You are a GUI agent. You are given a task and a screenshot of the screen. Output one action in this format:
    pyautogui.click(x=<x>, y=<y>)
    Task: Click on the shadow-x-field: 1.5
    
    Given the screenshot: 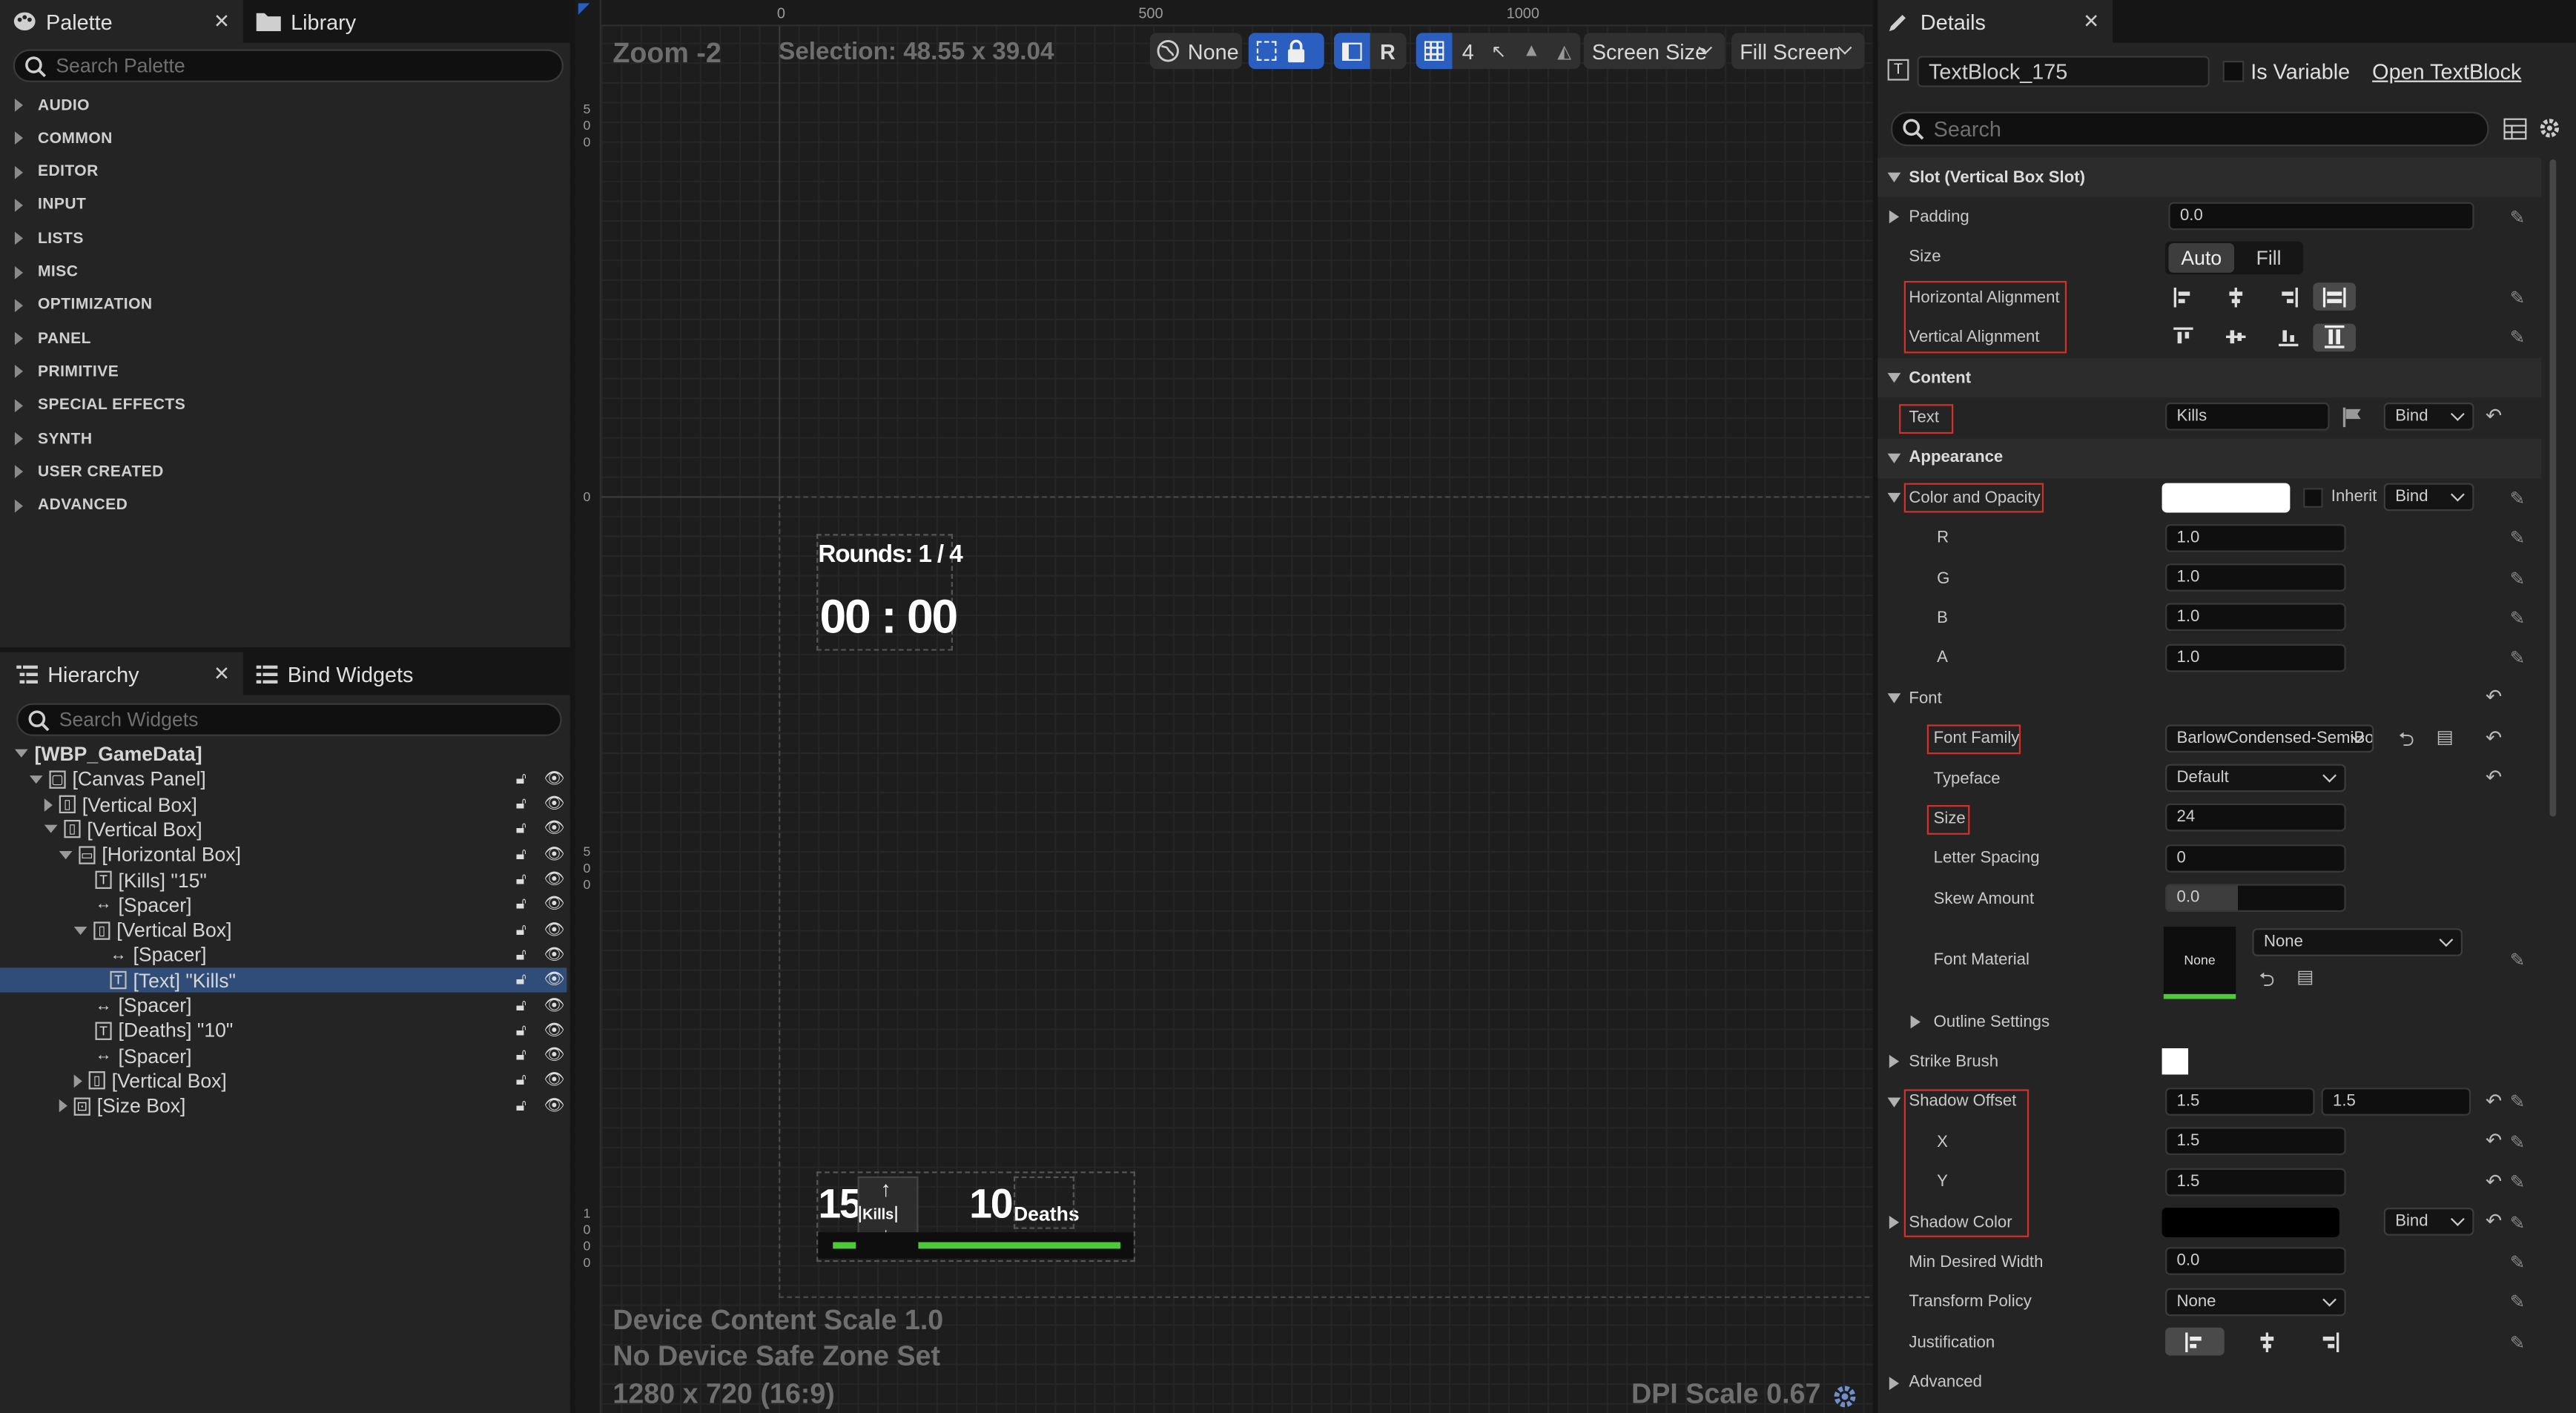 What is the action you would take?
    pyautogui.click(x=2255, y=1141)
    